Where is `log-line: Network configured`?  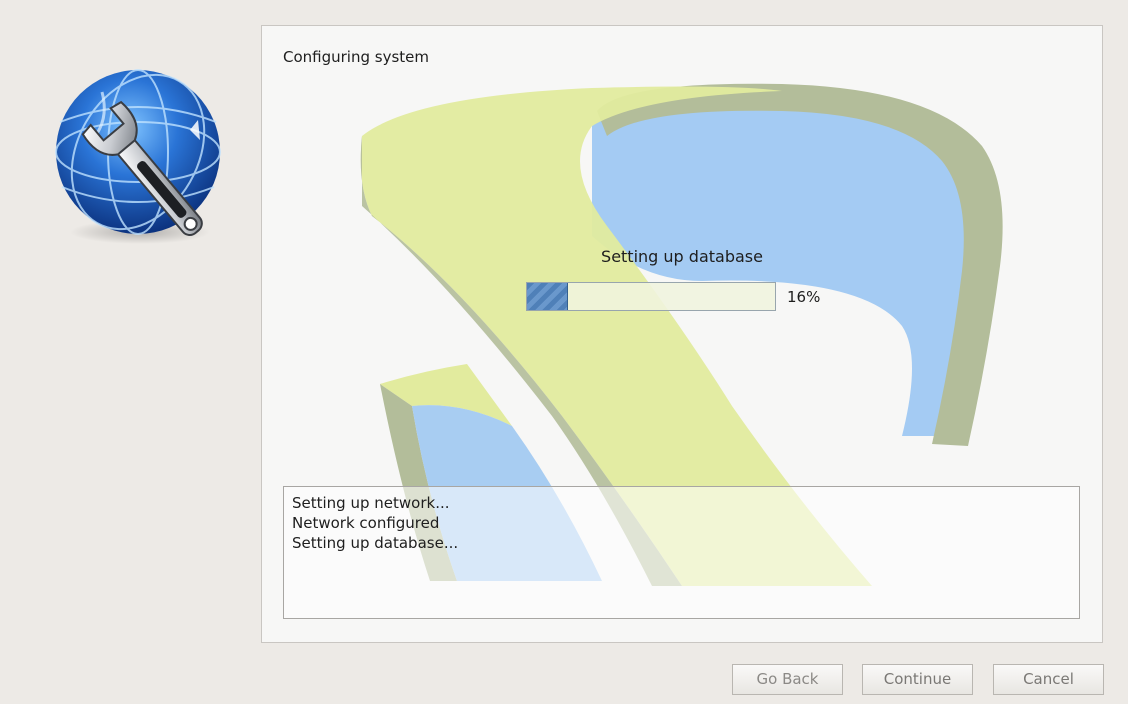 log-line: Network configured is located at coordinates (366, 523).